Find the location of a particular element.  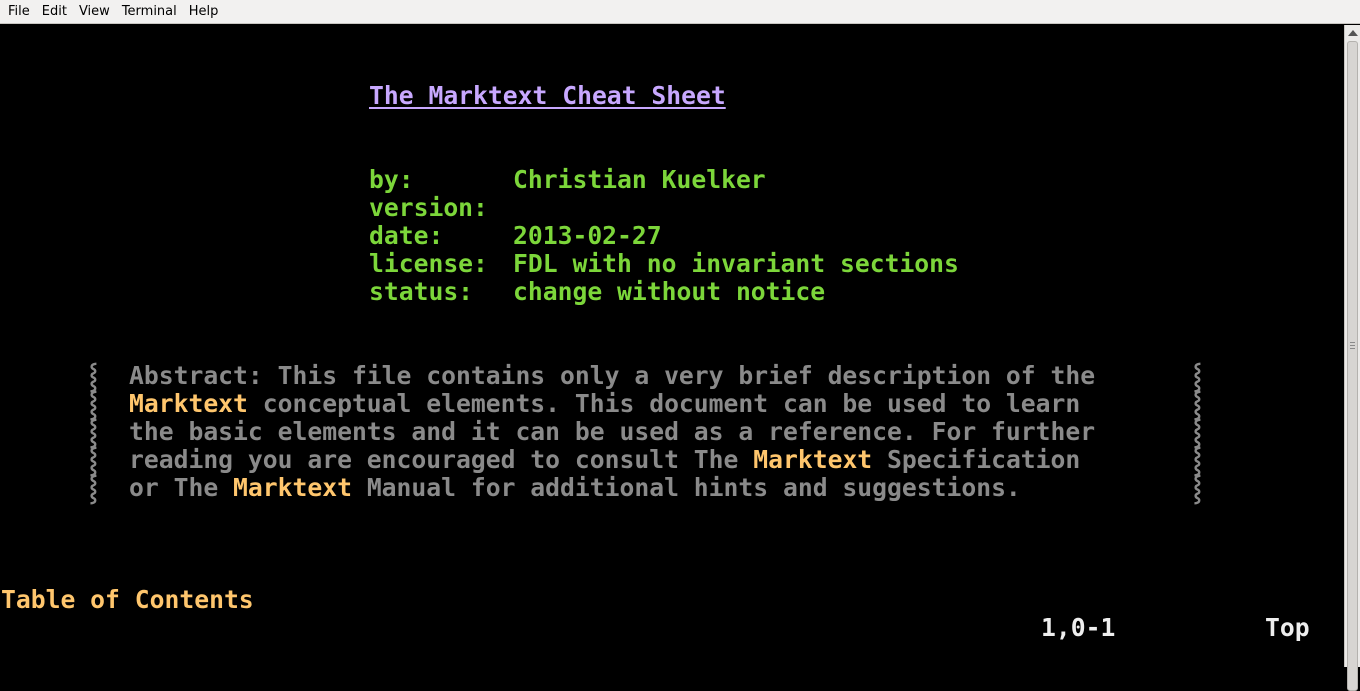

toc-heading: Table of Contents is located at coordinates (127, 599).